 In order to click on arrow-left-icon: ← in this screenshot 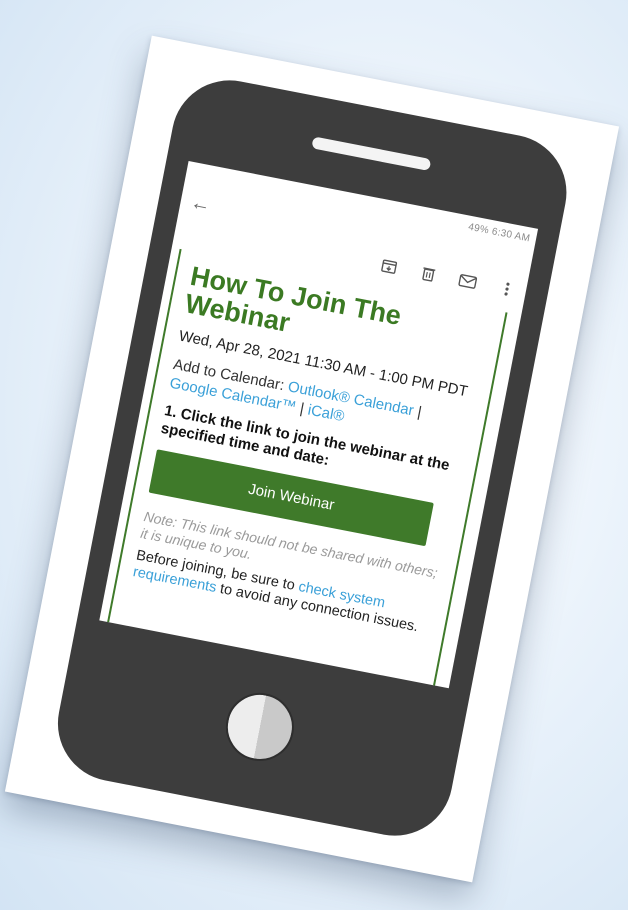, I will do `click(200, 204)`.